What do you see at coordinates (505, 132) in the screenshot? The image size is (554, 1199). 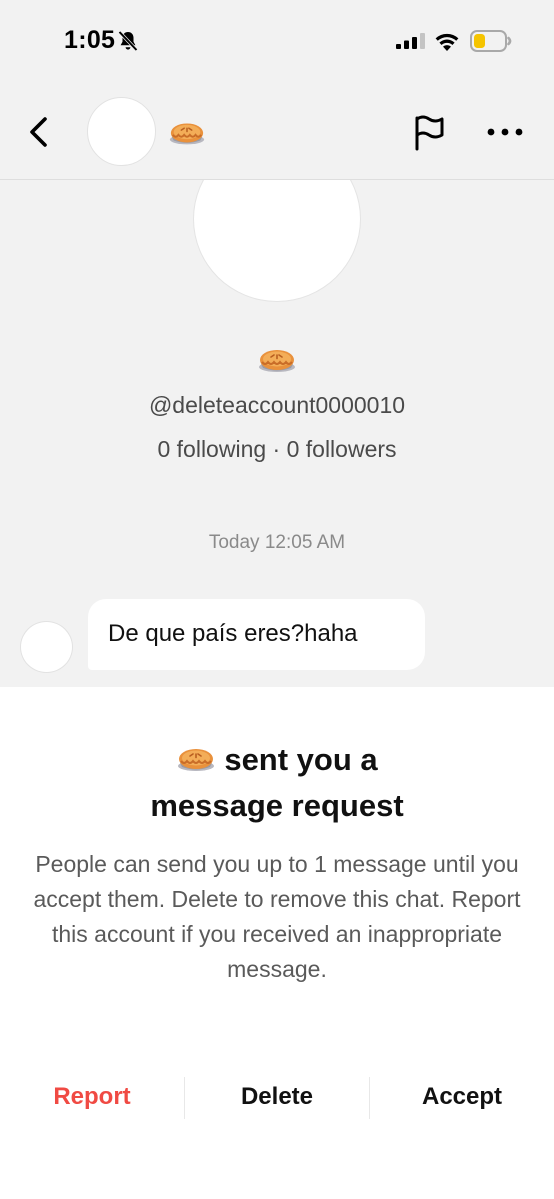 I see `more-horizontal-icon` at bounding box center [505, 132].